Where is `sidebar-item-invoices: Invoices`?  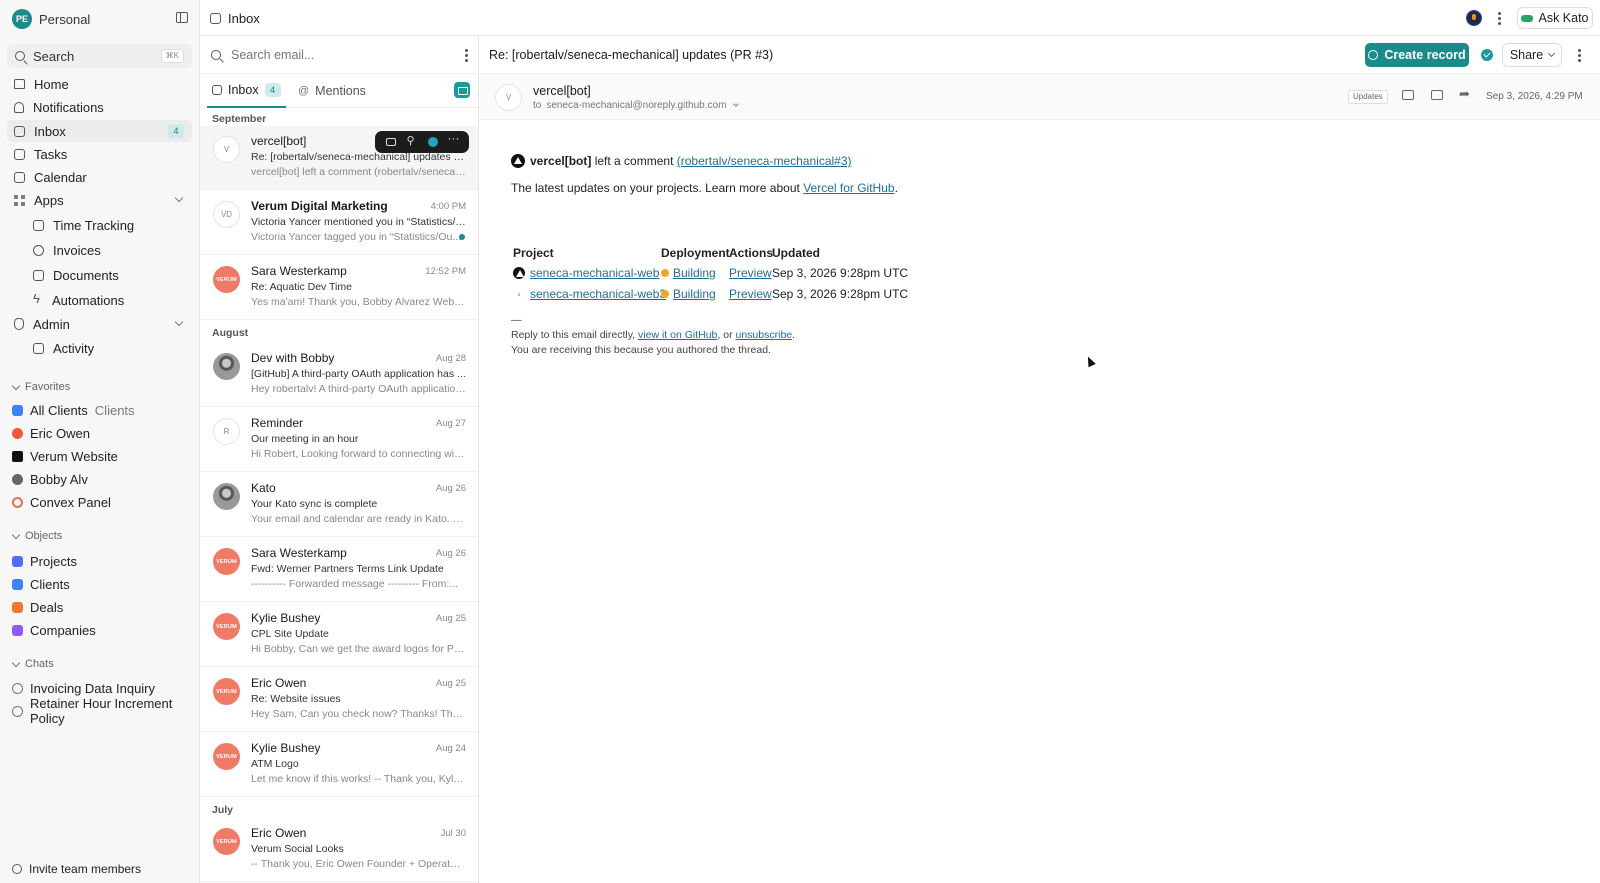 sidebar-item-invoices: Invoices is located at coordinates (109, 250).